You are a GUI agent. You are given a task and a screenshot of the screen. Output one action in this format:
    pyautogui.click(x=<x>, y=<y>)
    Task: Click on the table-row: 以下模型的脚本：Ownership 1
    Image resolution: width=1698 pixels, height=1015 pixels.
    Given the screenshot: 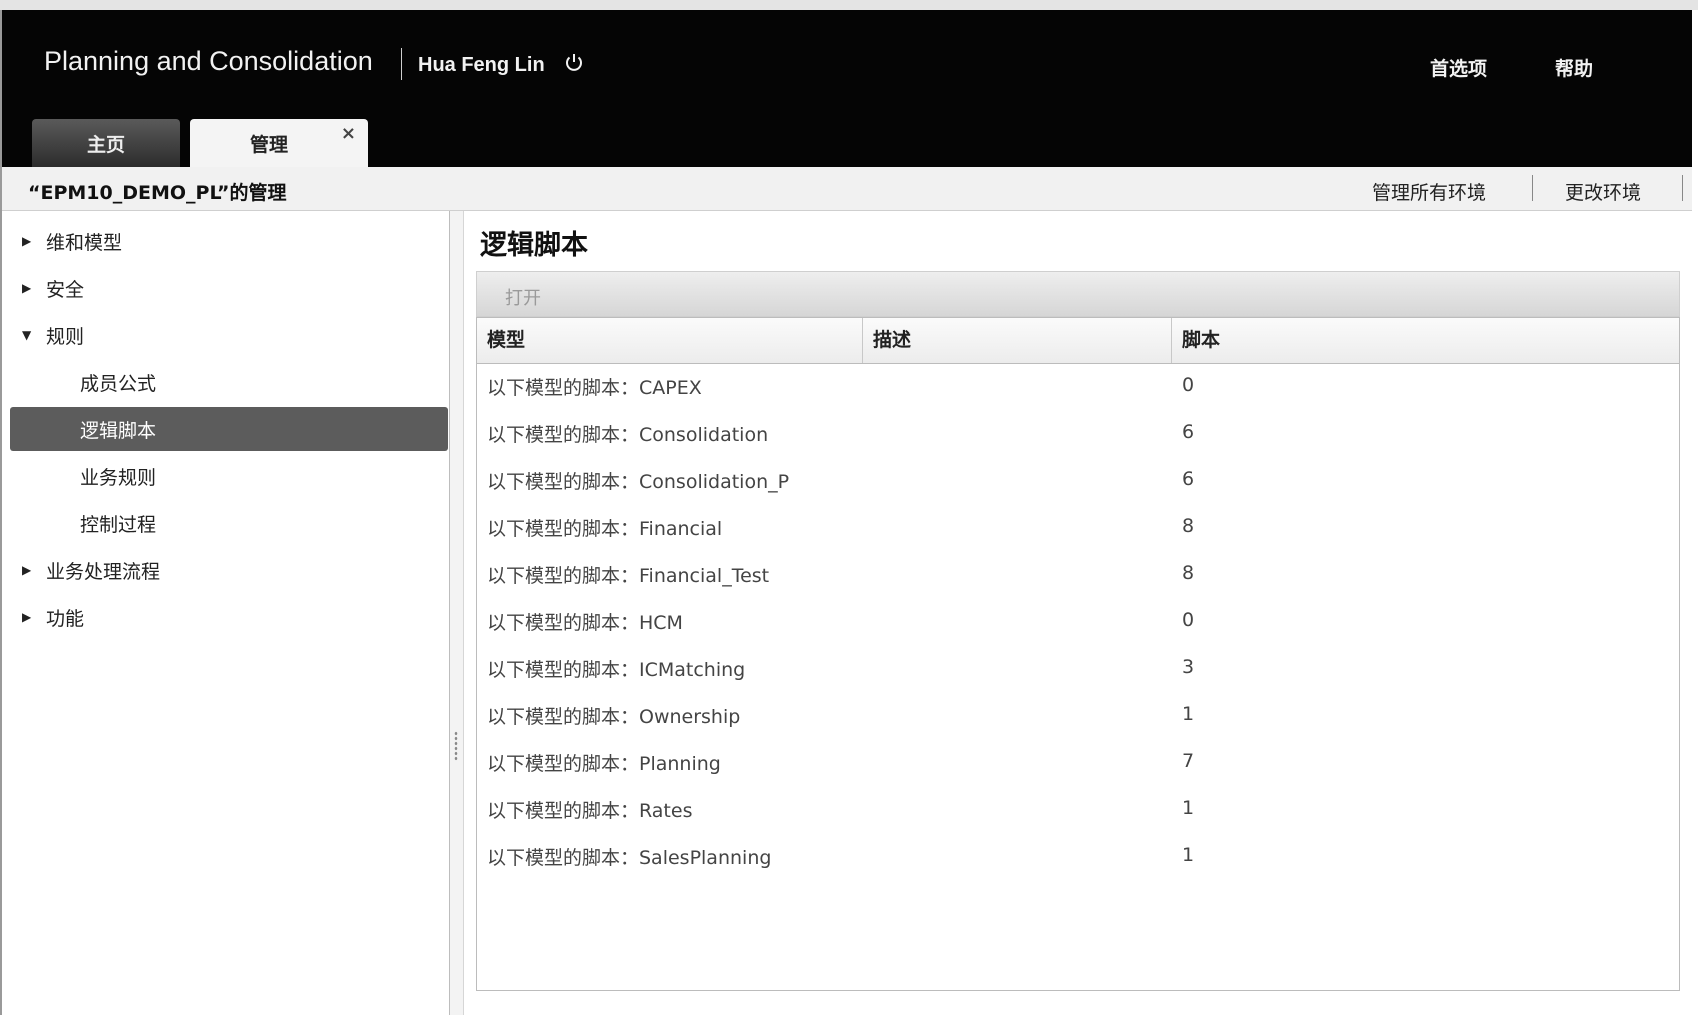 What is the action you would take?
    pyautogui.click(x=1078, y=717)
    